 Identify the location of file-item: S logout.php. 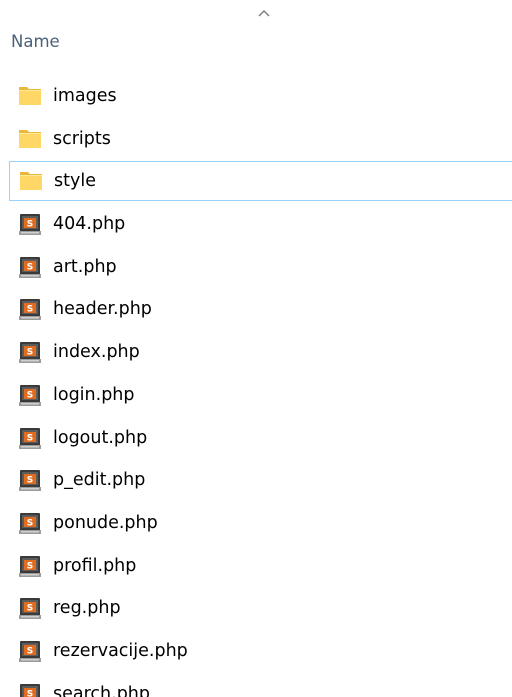
(256, 438).